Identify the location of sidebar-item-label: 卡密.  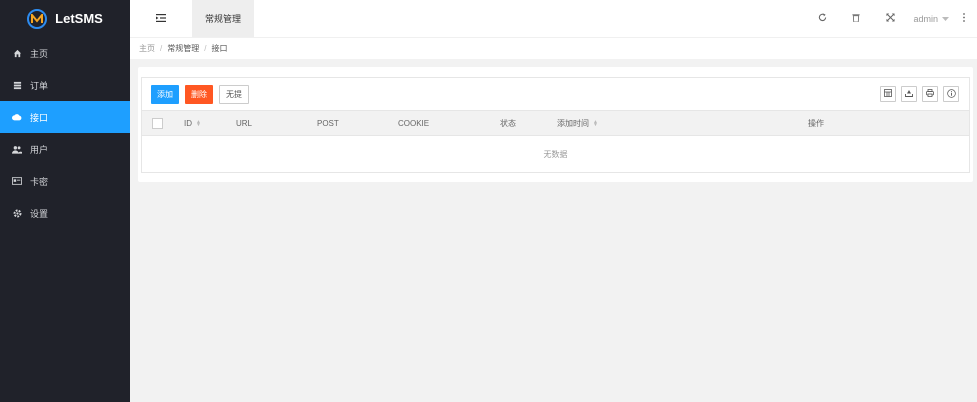
(39, 181).